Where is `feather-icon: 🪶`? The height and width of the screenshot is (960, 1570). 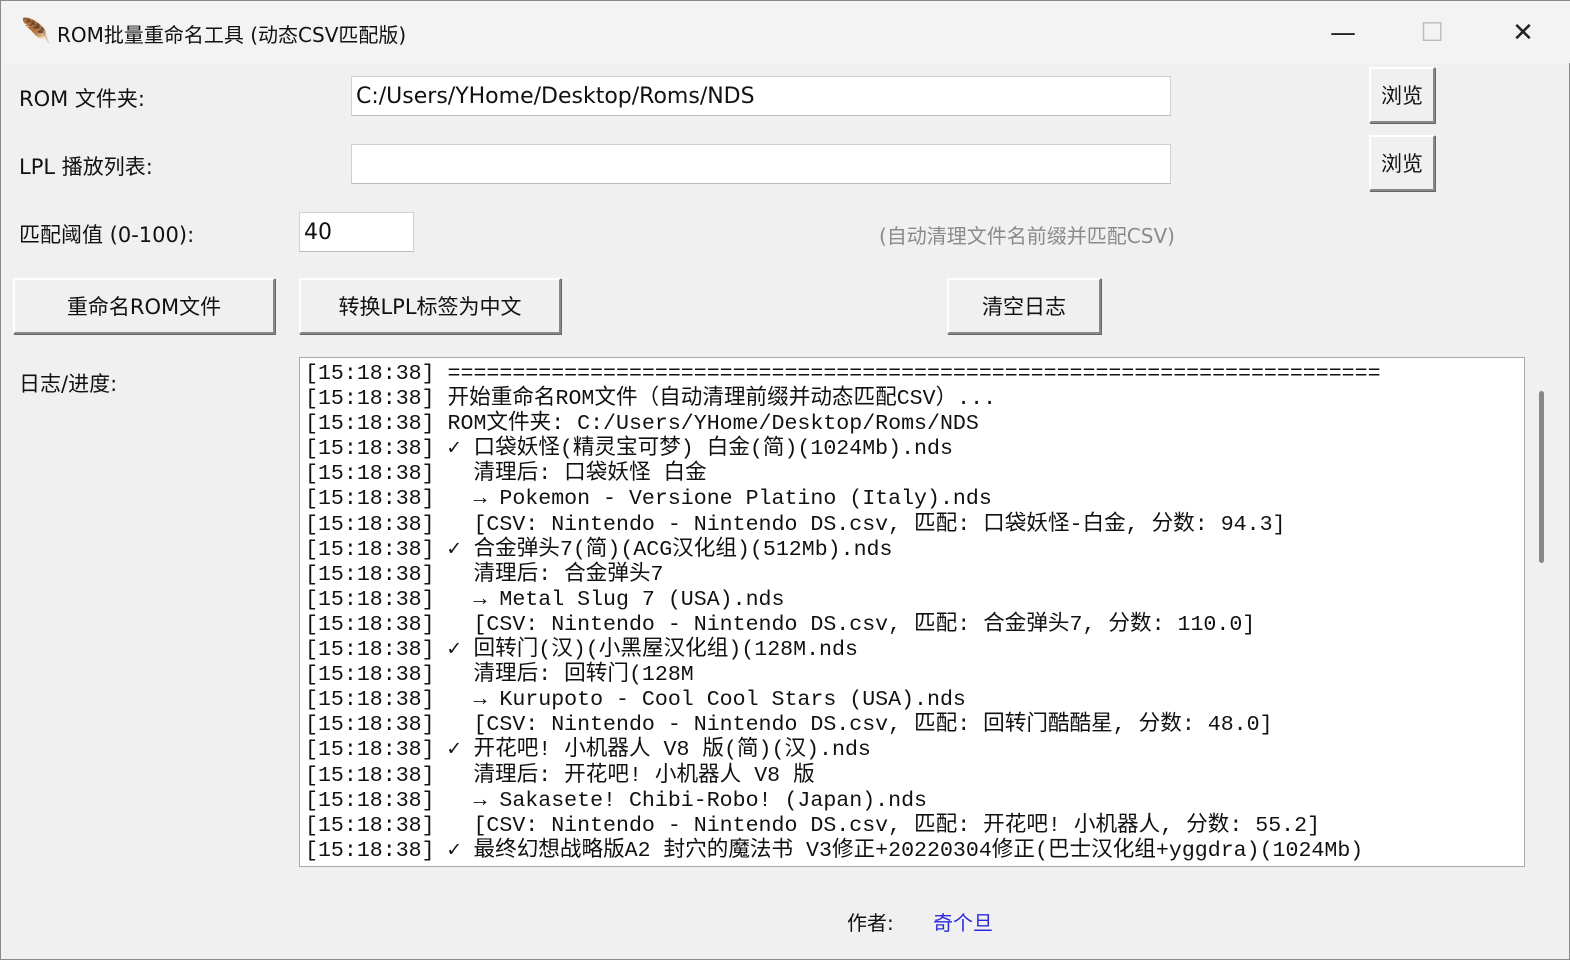
feather-icon: 🪶 is located at coordinates (36, 31).